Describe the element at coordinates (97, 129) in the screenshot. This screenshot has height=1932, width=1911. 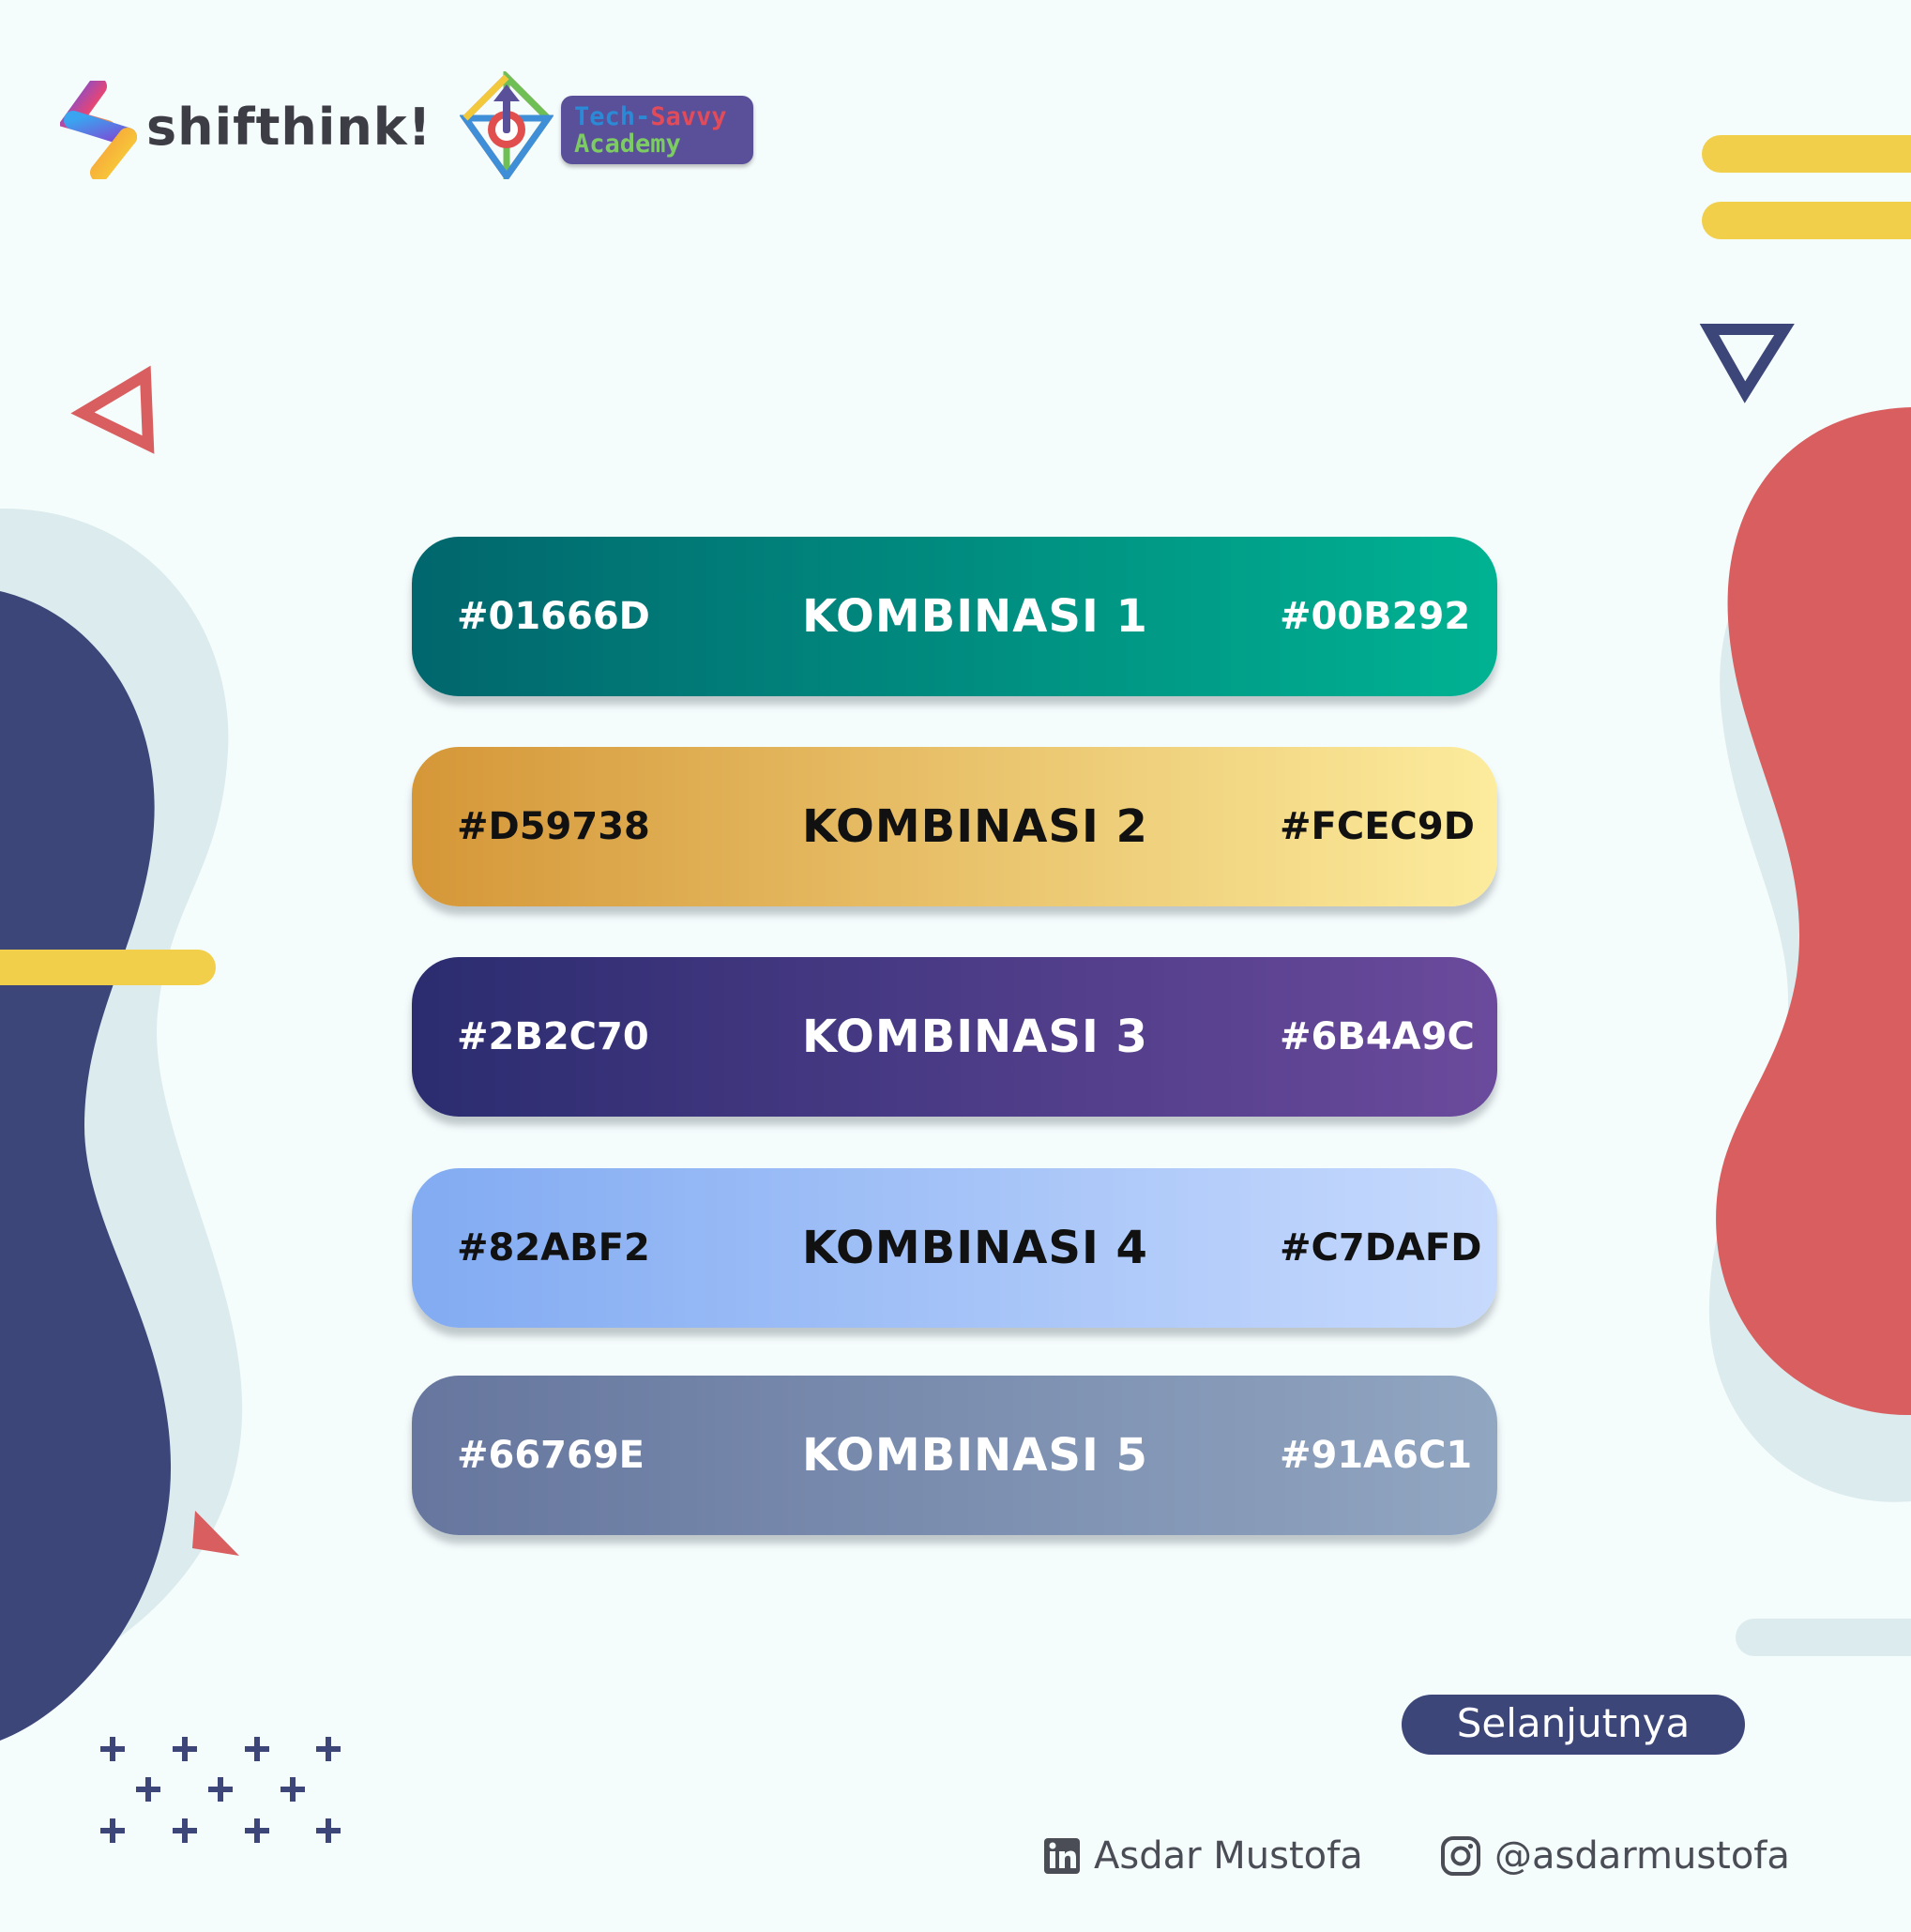
I see `shifthink-logo-icon` at that location.